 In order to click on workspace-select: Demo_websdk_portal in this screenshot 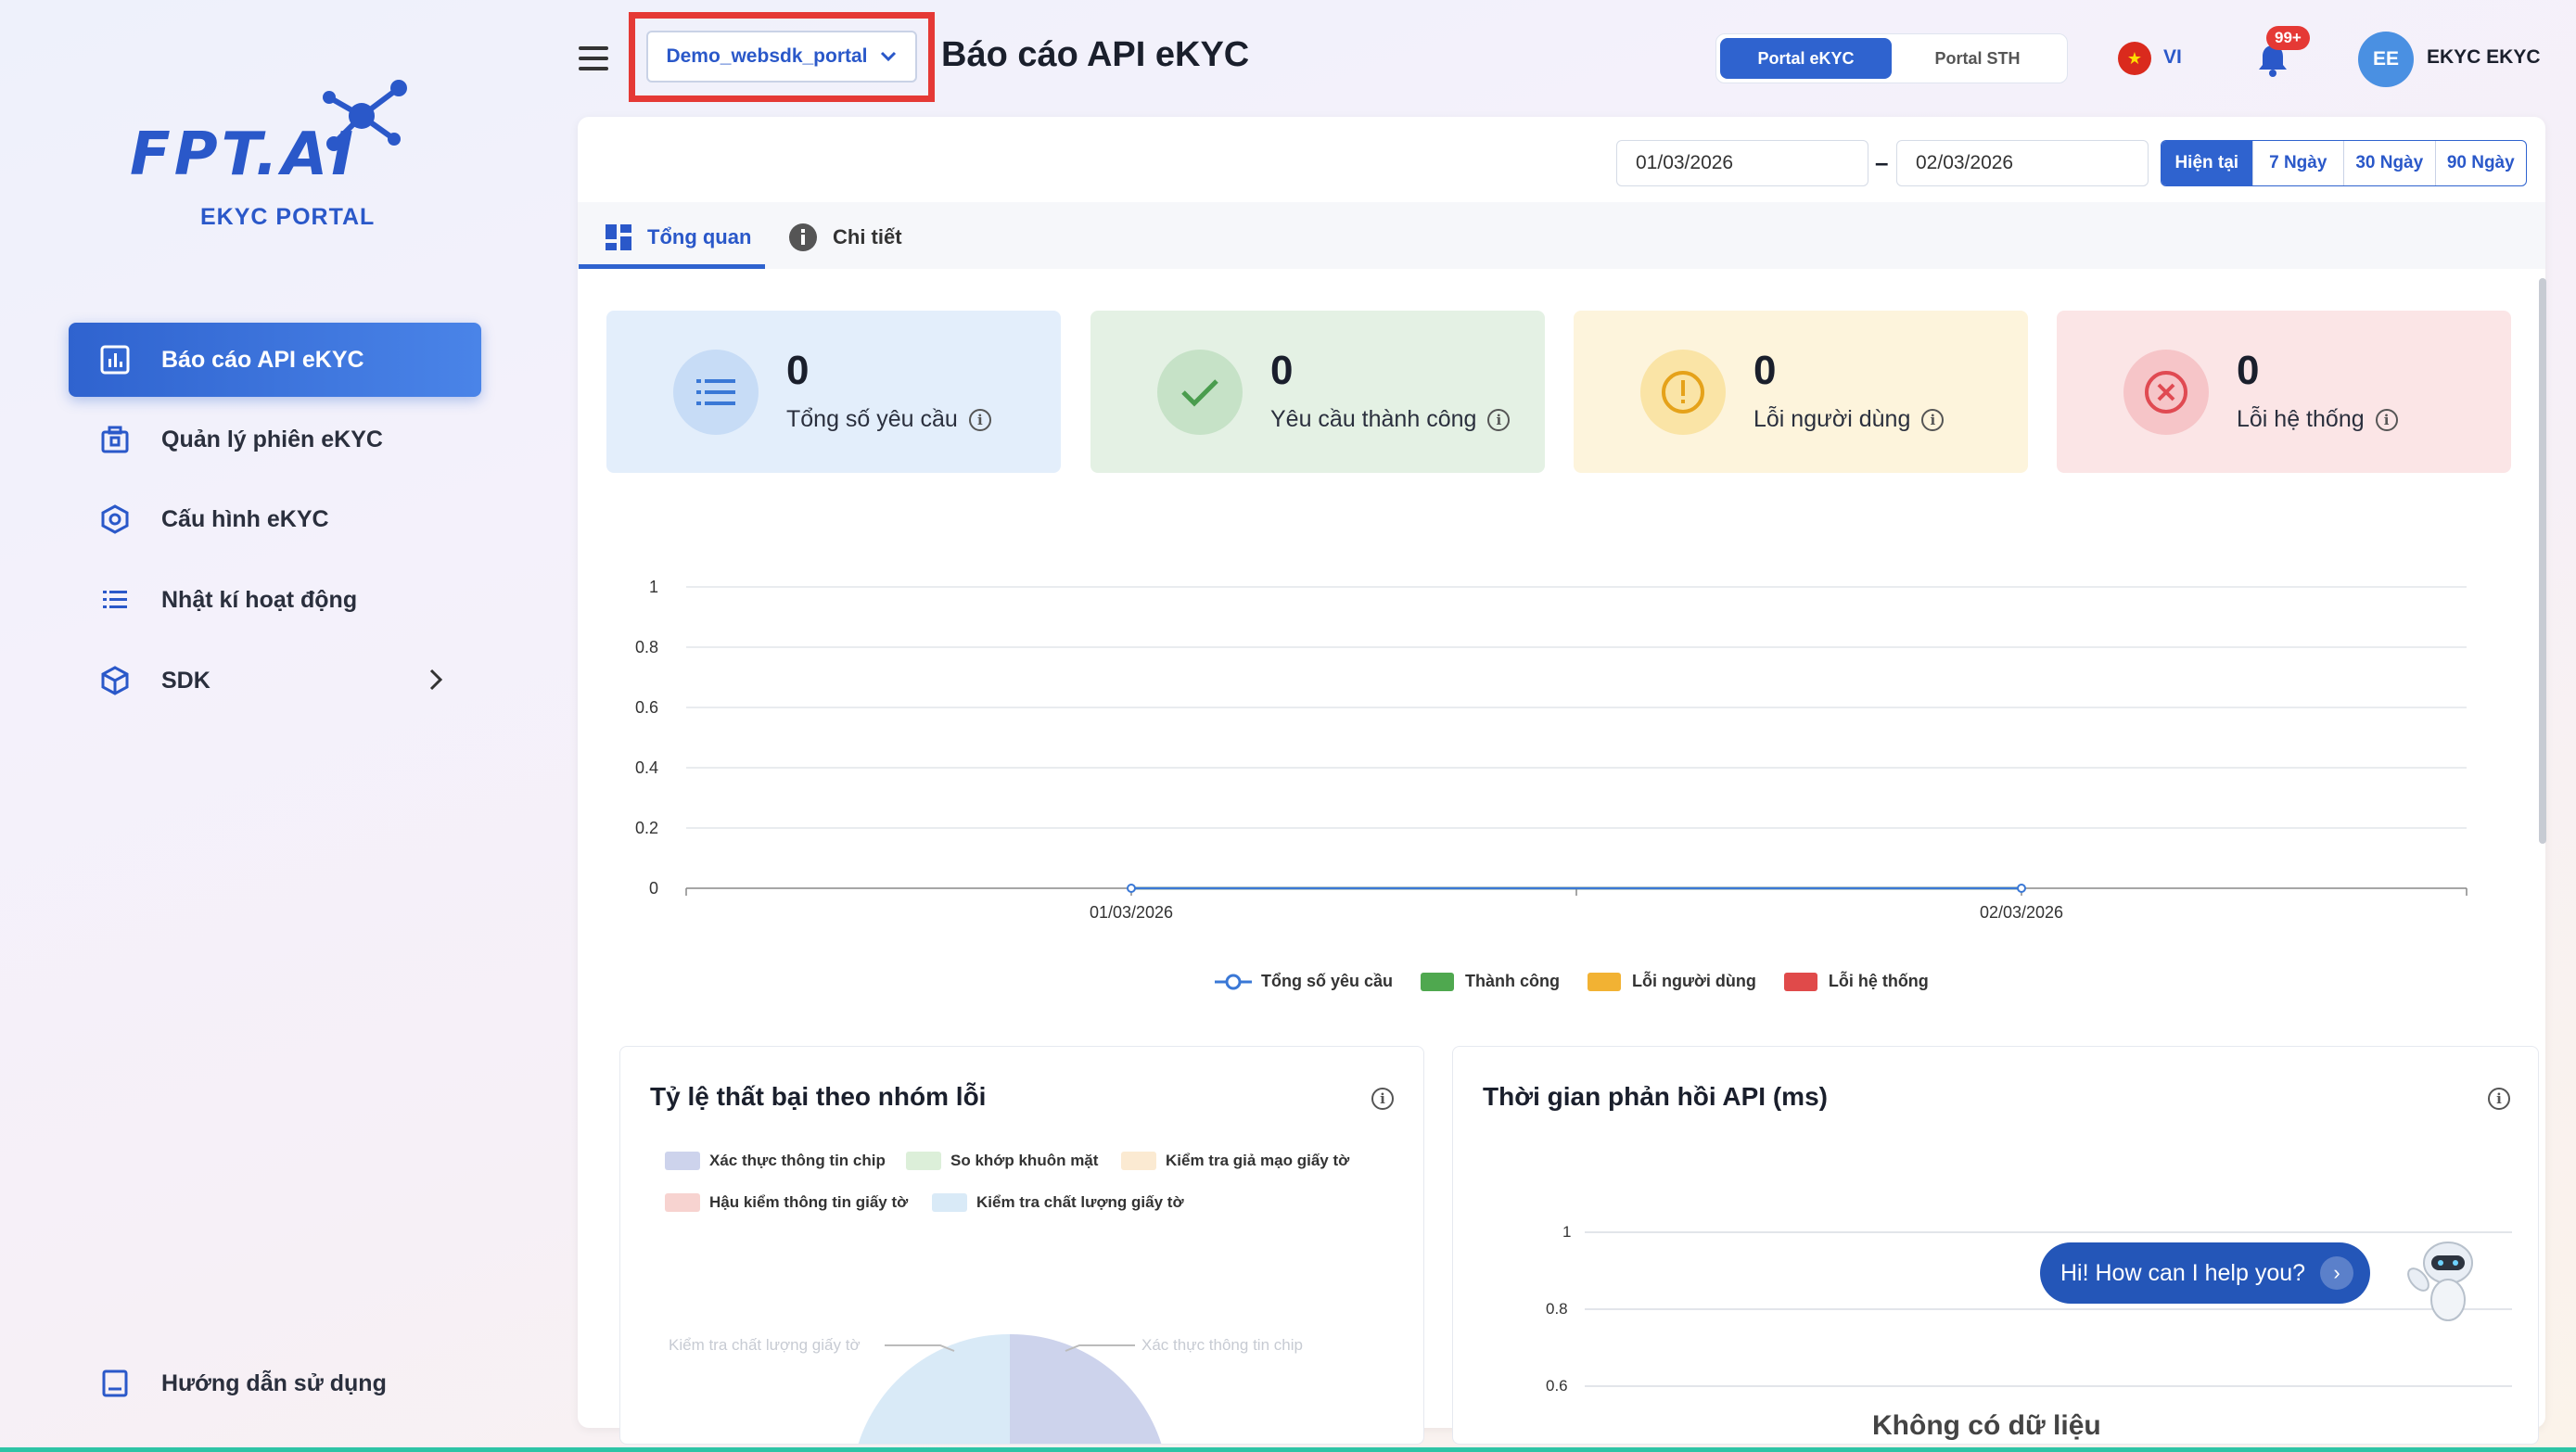, I will do `click(782, 57)`.